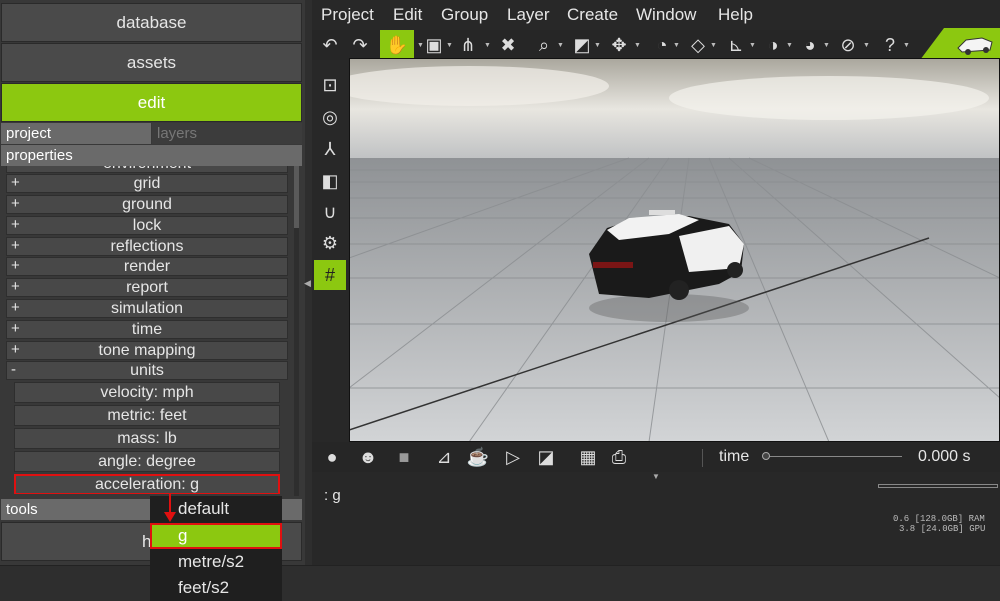 This screenshot has width=1000, height=601. I want to click on menu-project: Project, so click(347, 15).